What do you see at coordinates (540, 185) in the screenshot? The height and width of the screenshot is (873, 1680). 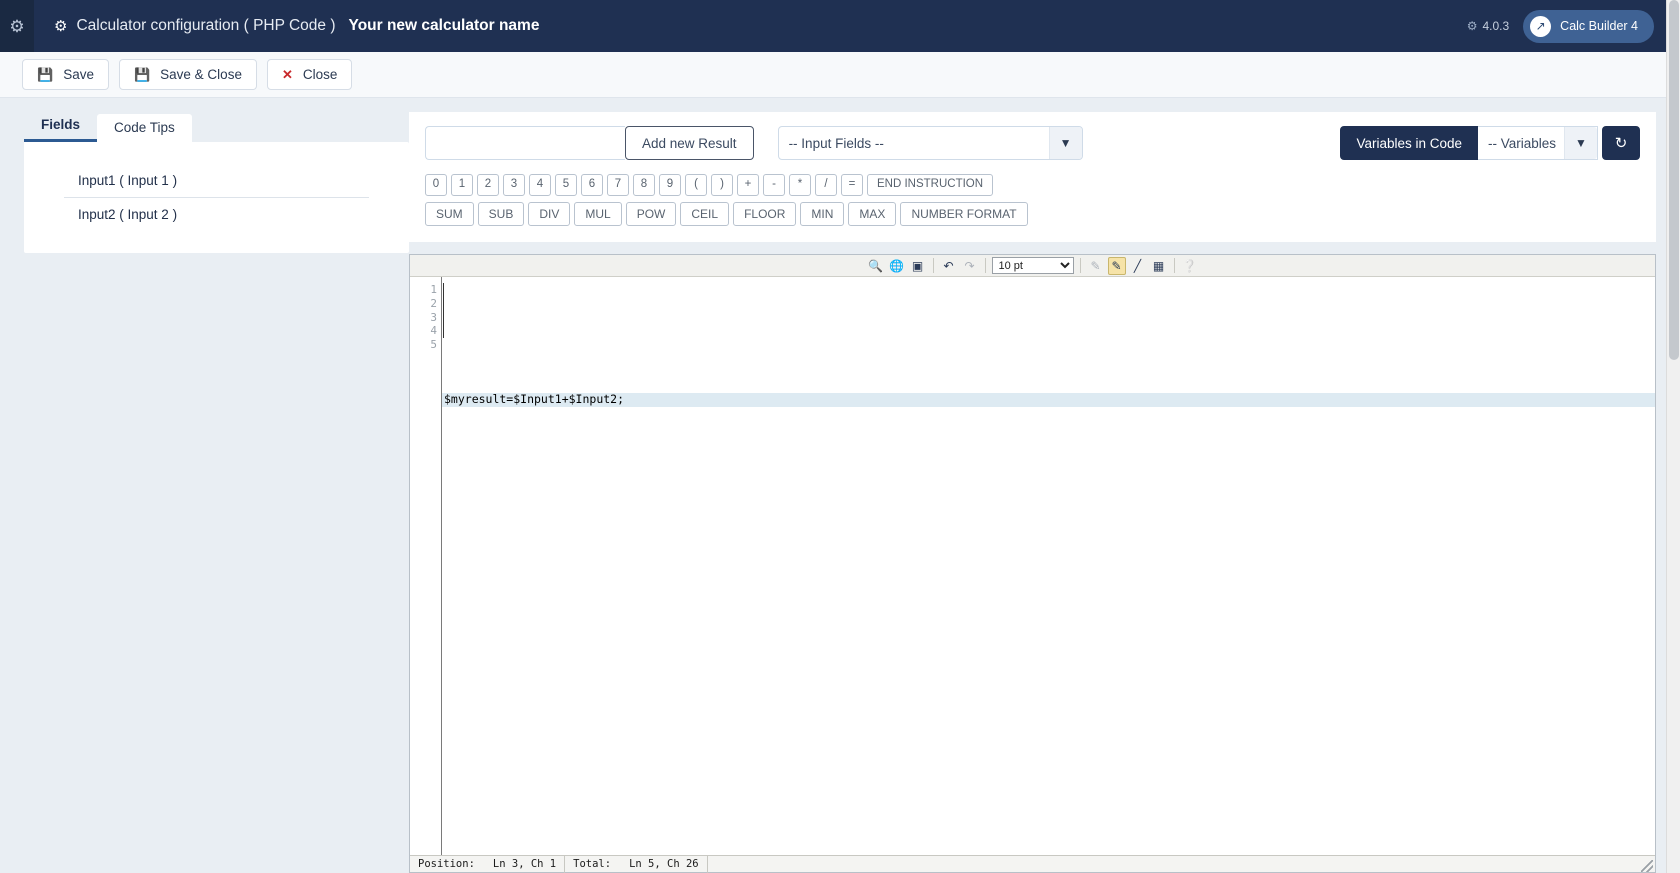 I see `key-4: 4` at bounding box center [540, 185].